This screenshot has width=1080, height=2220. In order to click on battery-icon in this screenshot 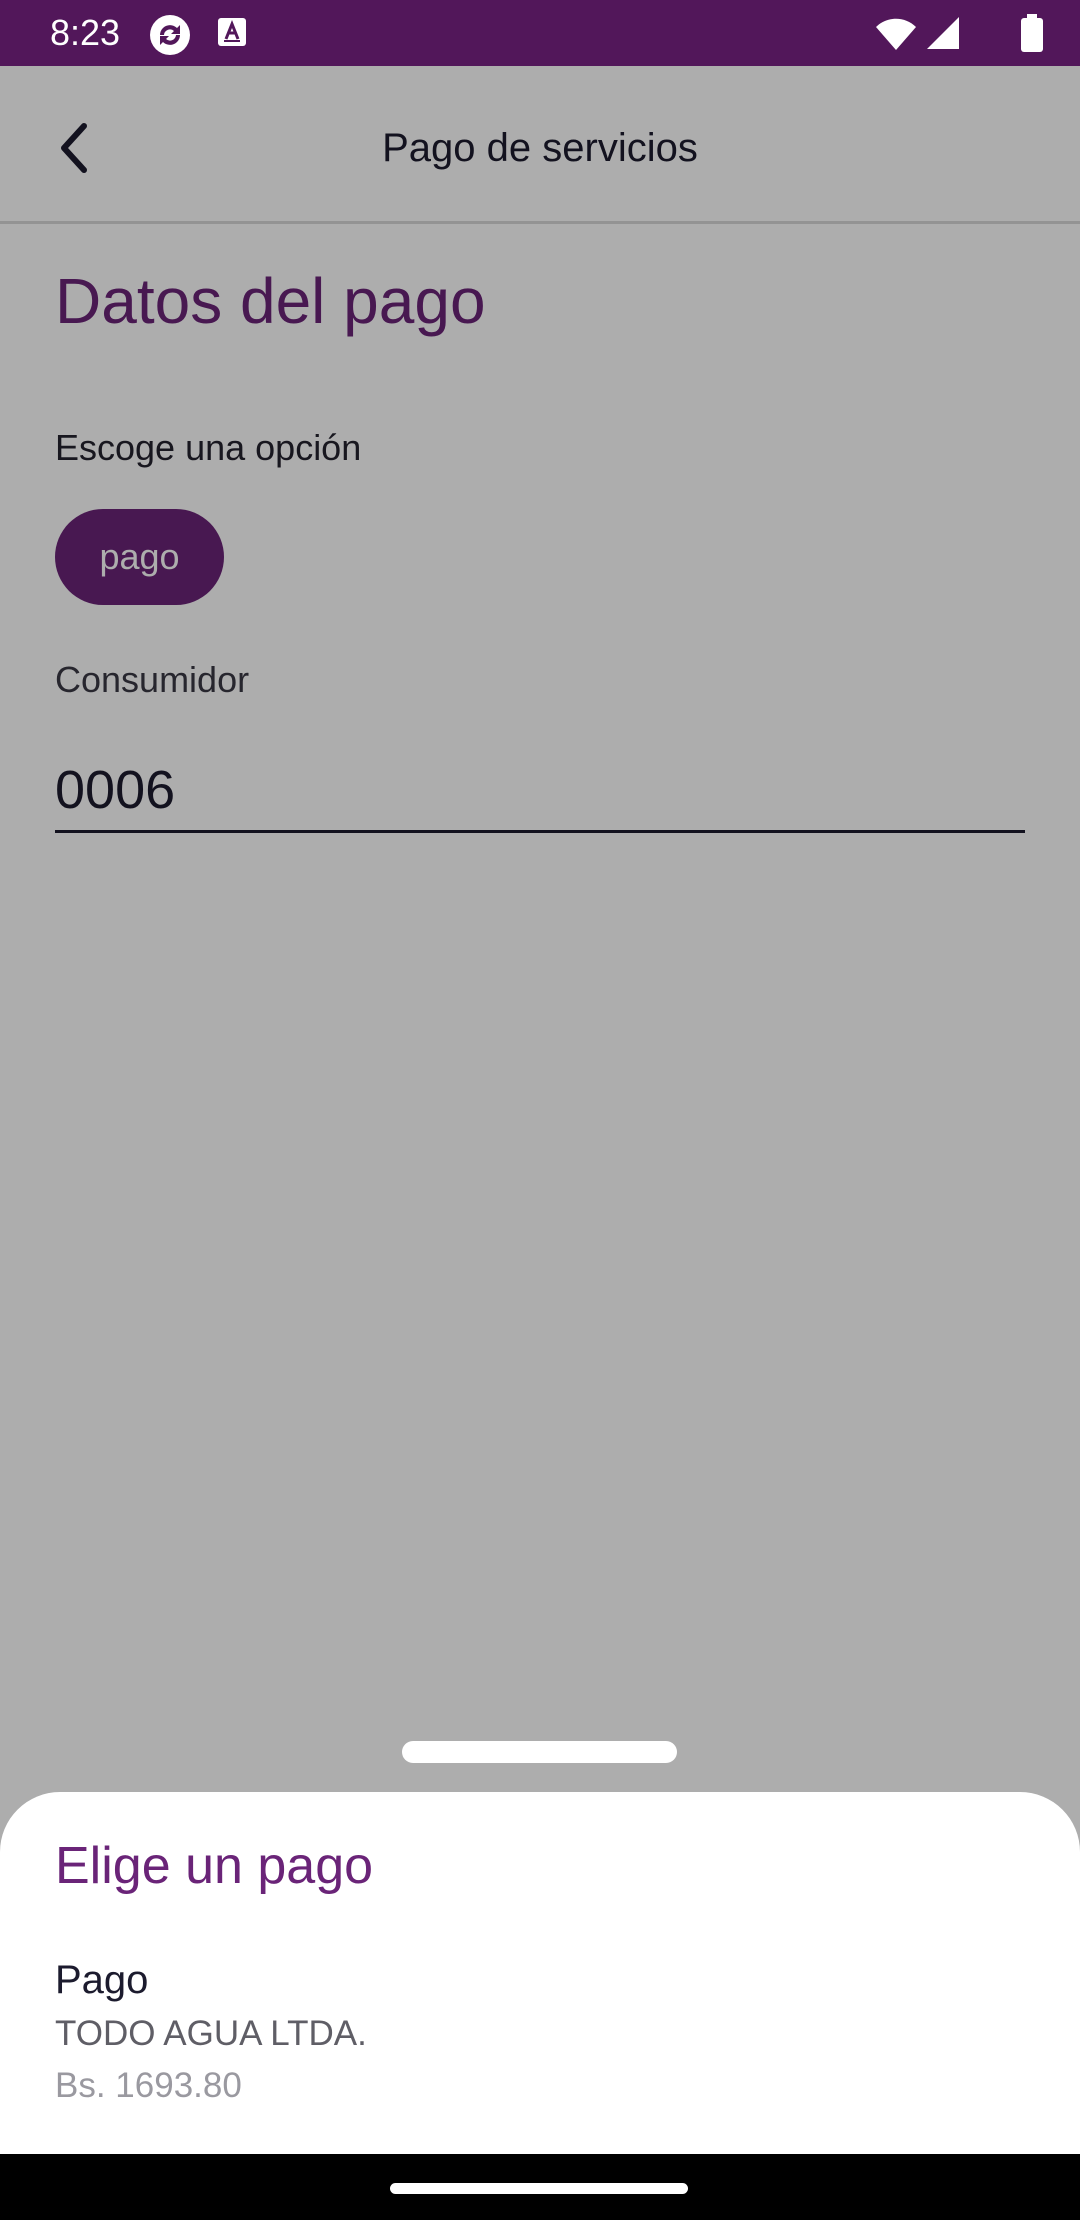, I will do `click(1032, 33)`.